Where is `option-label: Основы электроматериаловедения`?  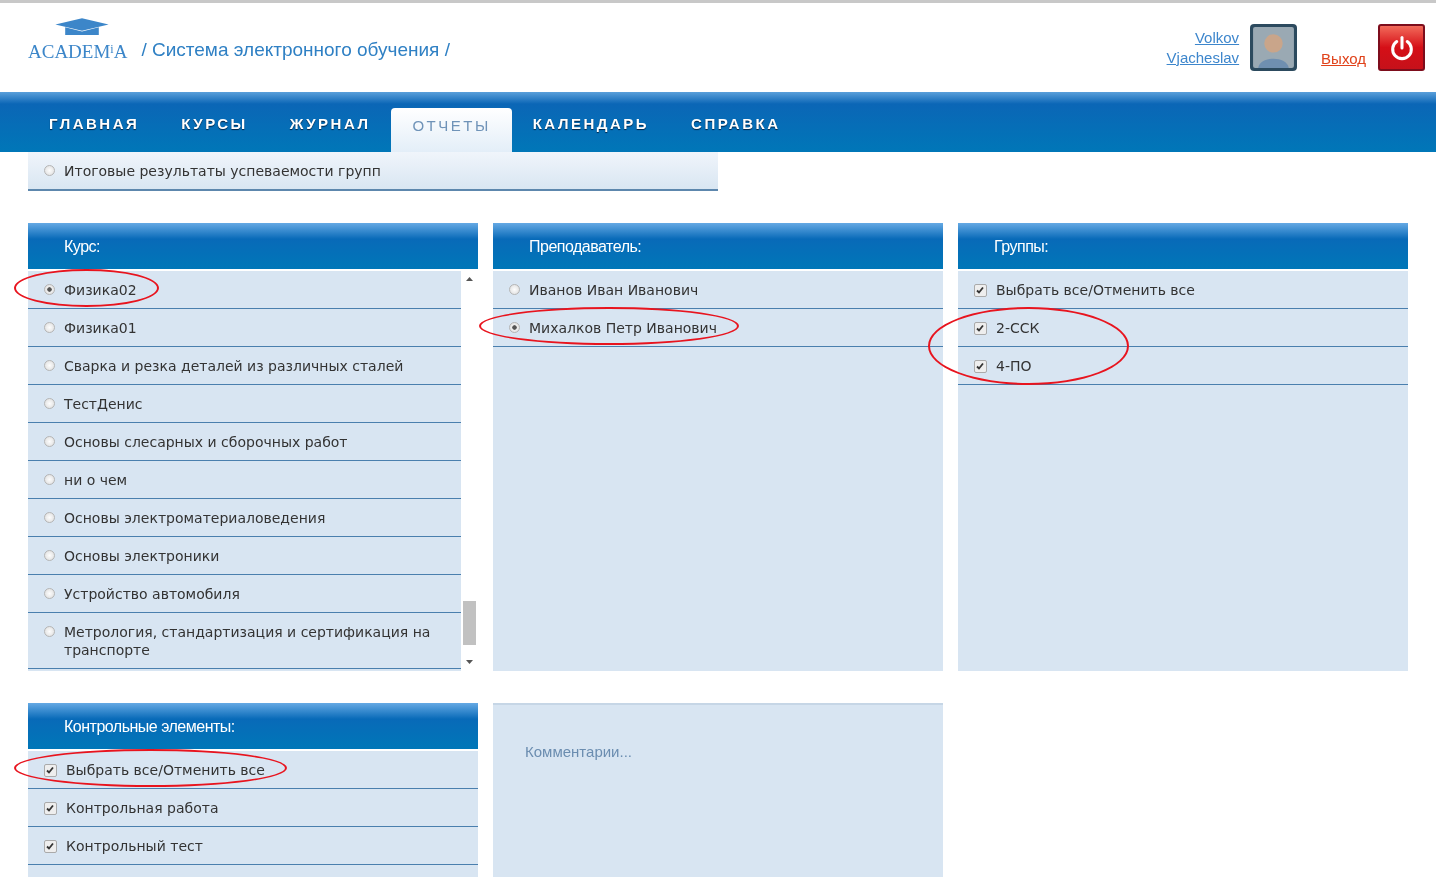 option-label: Основы электроматериаловедения is located at coordinates (195, 518).